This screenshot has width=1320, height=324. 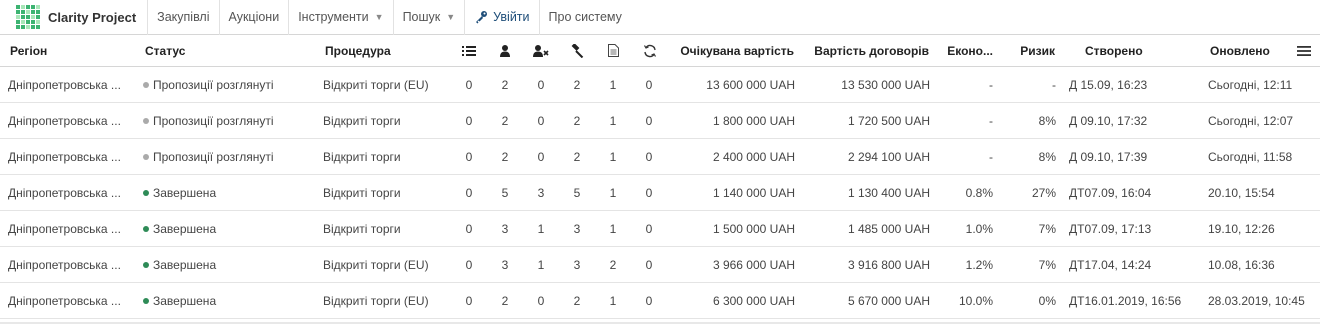 I want to click on col-header-procedure: Процедура, so click(x=375, y=50).